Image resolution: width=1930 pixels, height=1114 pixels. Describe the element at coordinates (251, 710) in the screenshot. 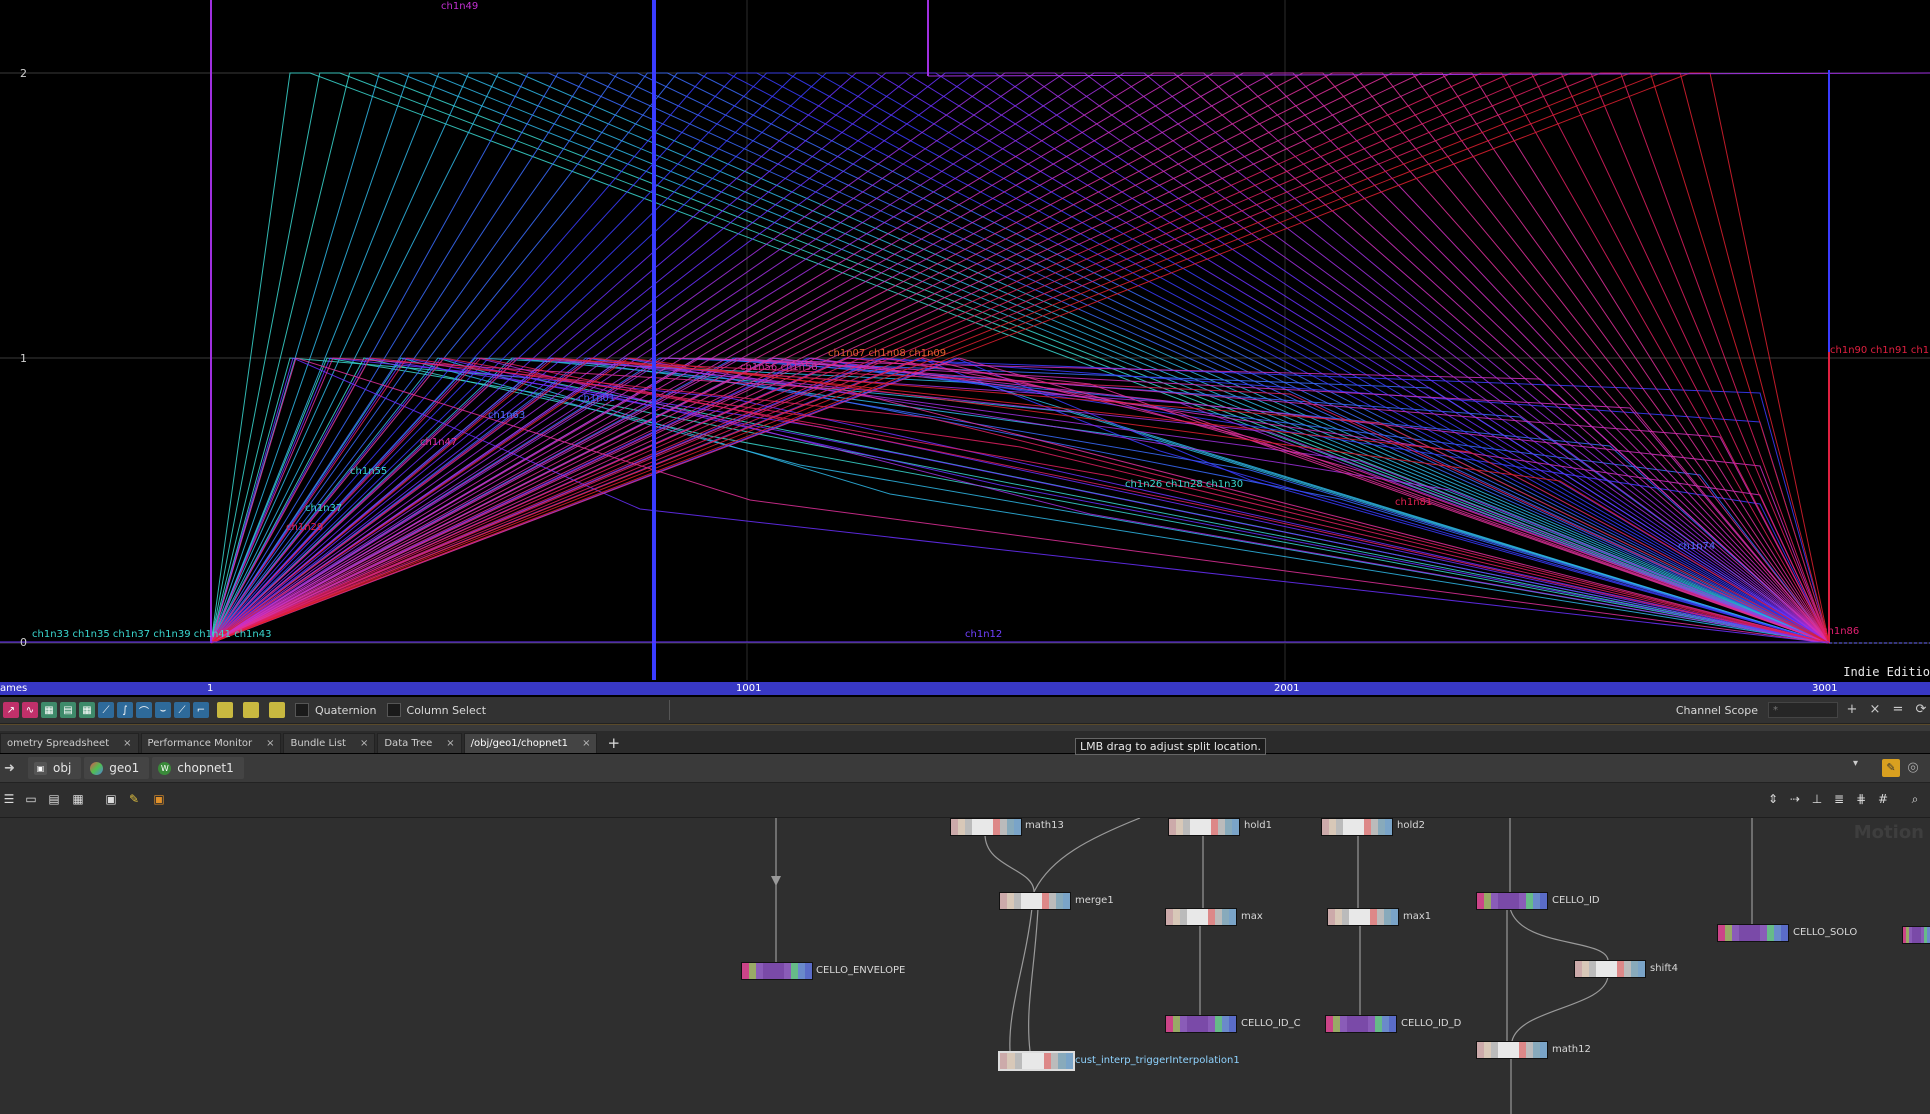

I see `key-lock-icon` at that location.